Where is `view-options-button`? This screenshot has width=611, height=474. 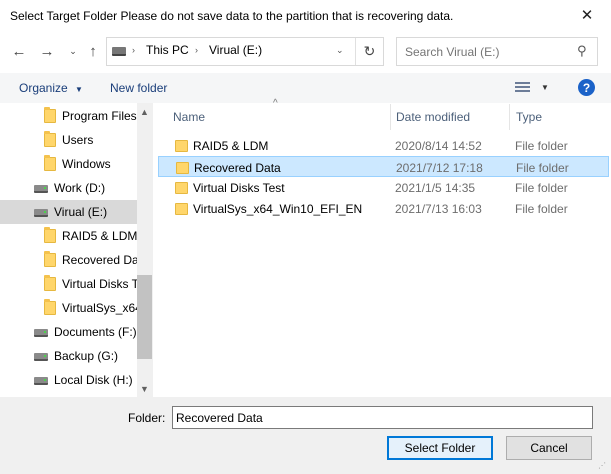
view-options-button is located at coordinates (523, 87).